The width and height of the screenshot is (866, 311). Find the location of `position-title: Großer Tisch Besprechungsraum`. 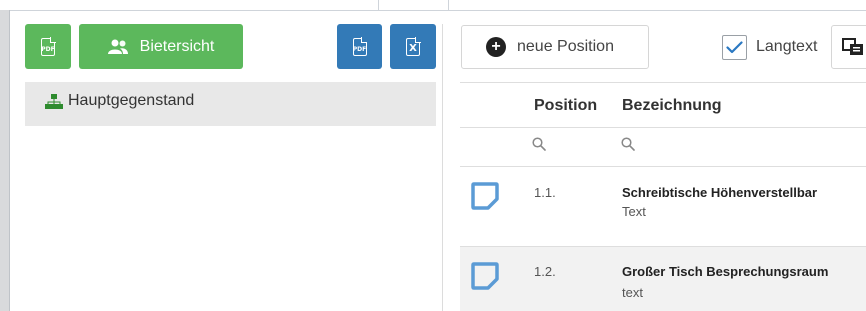

position-title: Großer Tisch Besprechungsraum is located at coordinates (725, 271).